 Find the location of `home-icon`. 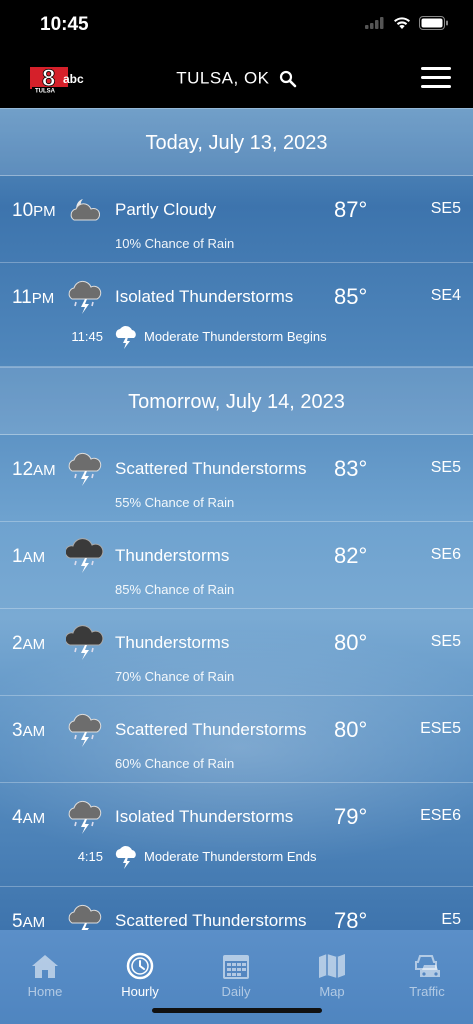

home-icon is located at coordinates (45, 966).